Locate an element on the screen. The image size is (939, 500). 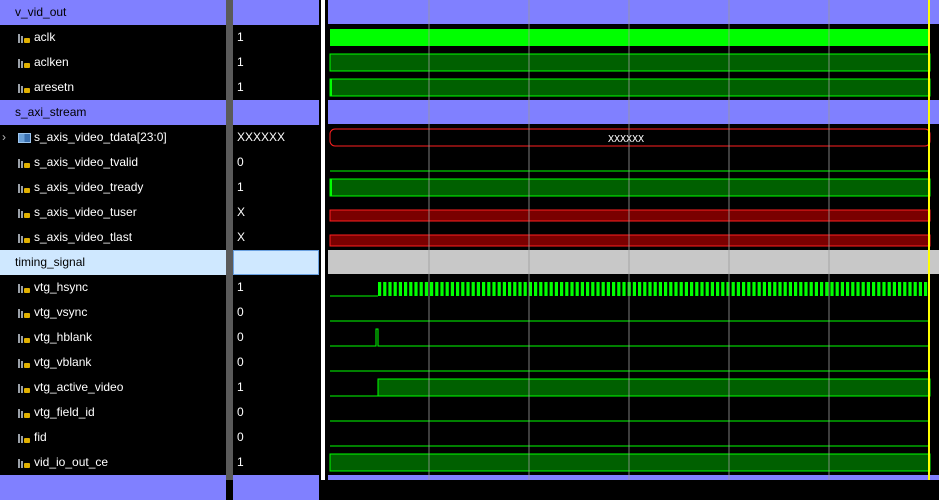
signal-label: aclk is located at coordinates (45, 37).